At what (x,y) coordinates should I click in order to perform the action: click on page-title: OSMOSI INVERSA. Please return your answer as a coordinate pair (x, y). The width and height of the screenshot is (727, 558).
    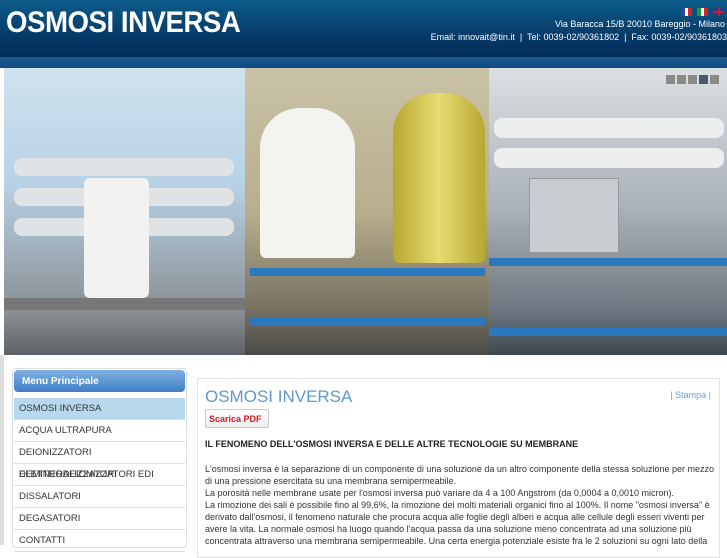
    Looking at the image, I should click on (279, 396).